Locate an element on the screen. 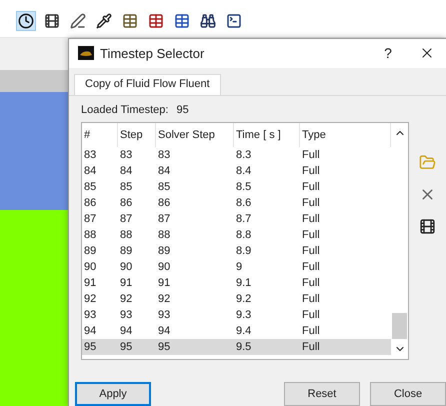 The width and height of the screenshot is (446, 406). terminal-icon is located at coordinates (234, 21).